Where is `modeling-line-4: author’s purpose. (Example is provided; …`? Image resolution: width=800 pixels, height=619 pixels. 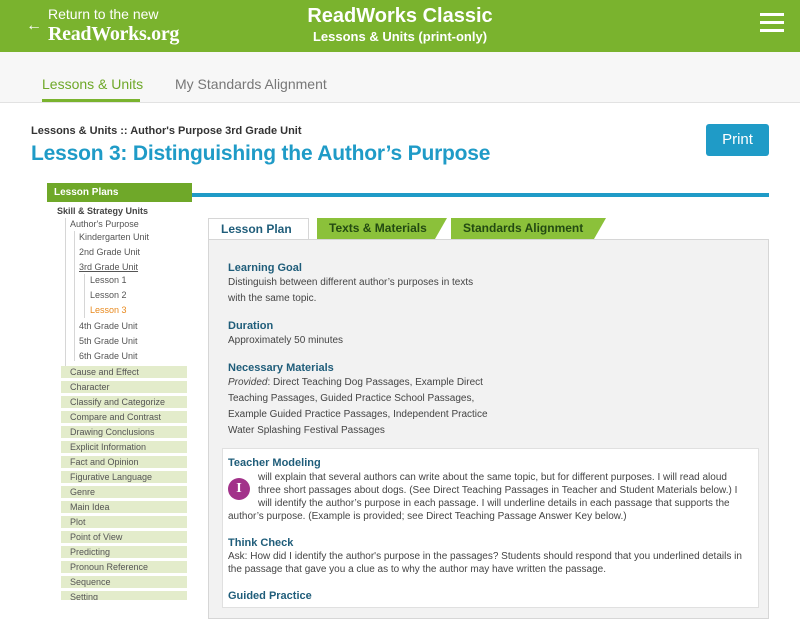
modeling-line-4: author’s purpose. (Example is provided; … is located at coordinates (427, 516).